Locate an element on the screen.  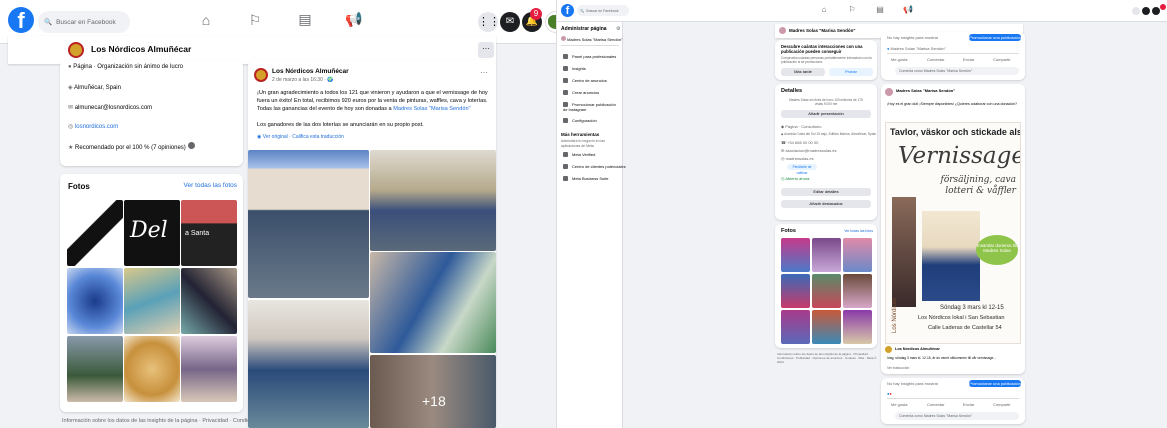
send-action: Enviar is located at coordinates (968, 59).